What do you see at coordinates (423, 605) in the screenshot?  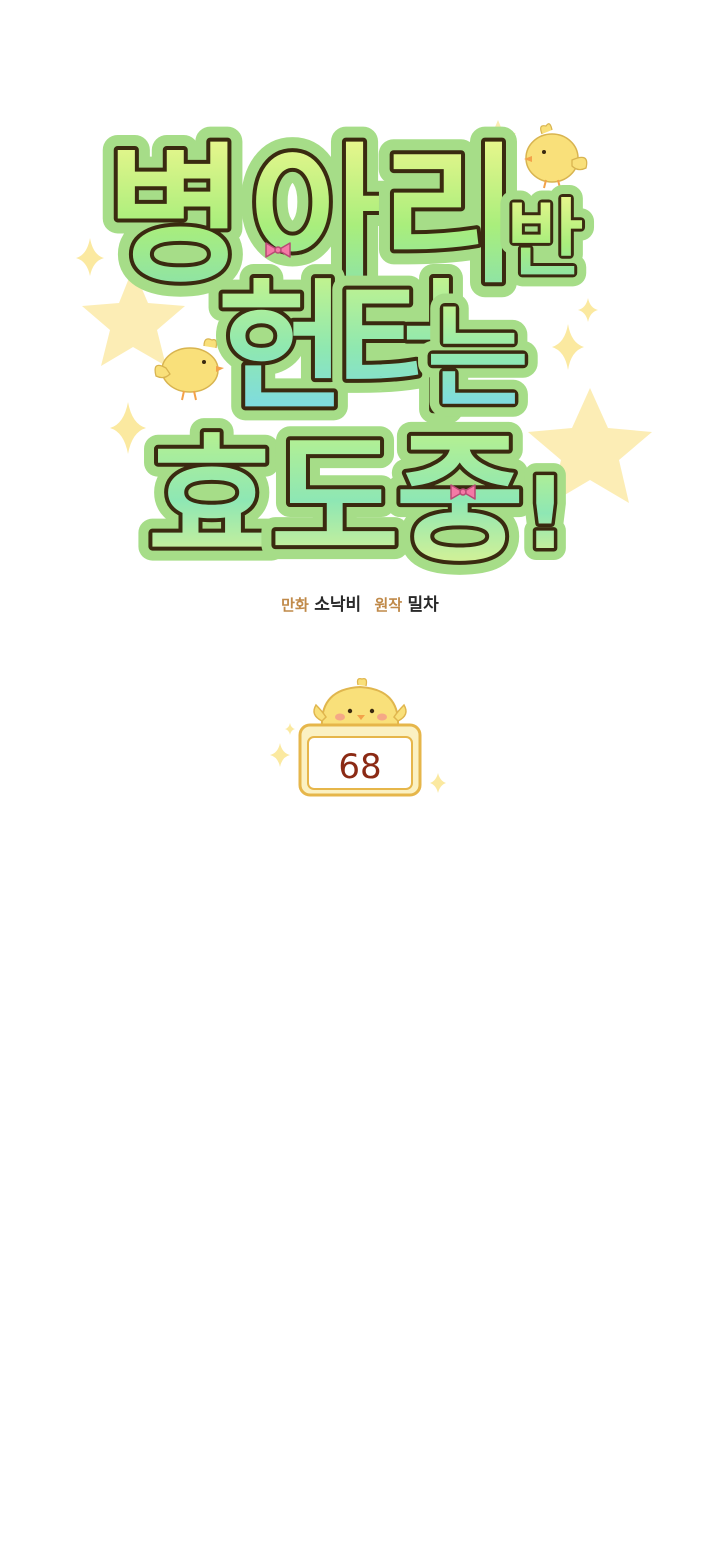 I see `story-author-name: 밀차` at bounding box center [423, 605].